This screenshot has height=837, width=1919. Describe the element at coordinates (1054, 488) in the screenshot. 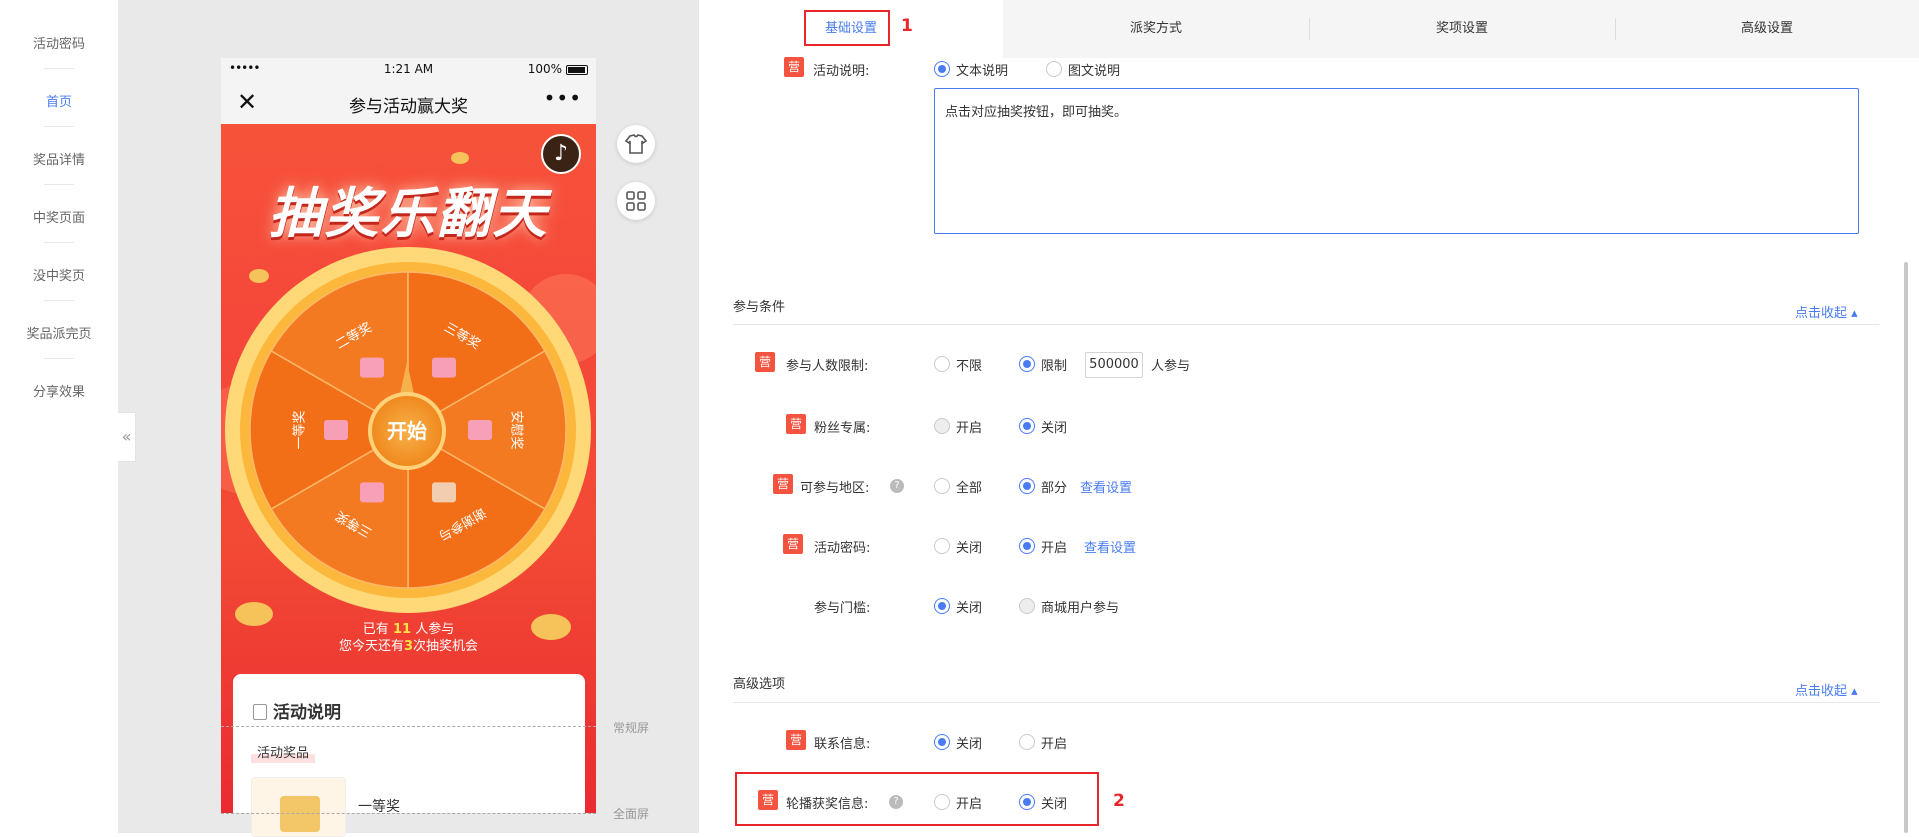

I see `region-part-label: 部分` at that location.